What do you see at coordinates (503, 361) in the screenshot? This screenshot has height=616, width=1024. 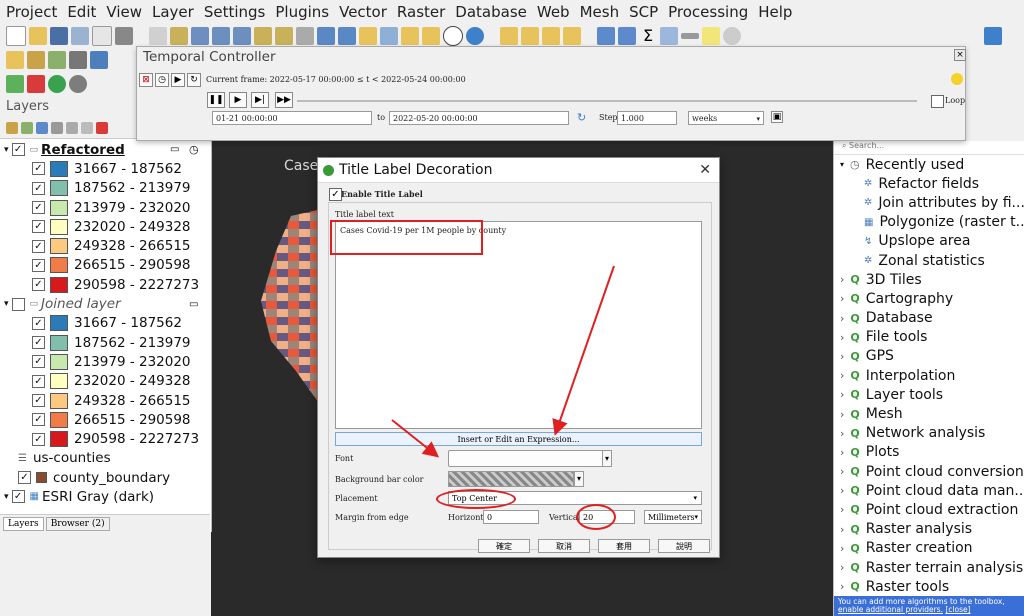 I see `annotation-arrows` at bounding box center [503, 361].